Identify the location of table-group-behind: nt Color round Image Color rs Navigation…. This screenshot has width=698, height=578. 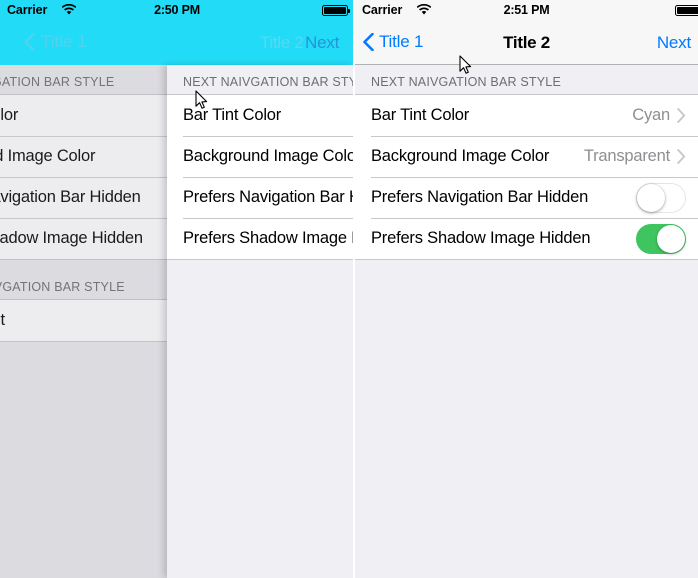
(83, 177).